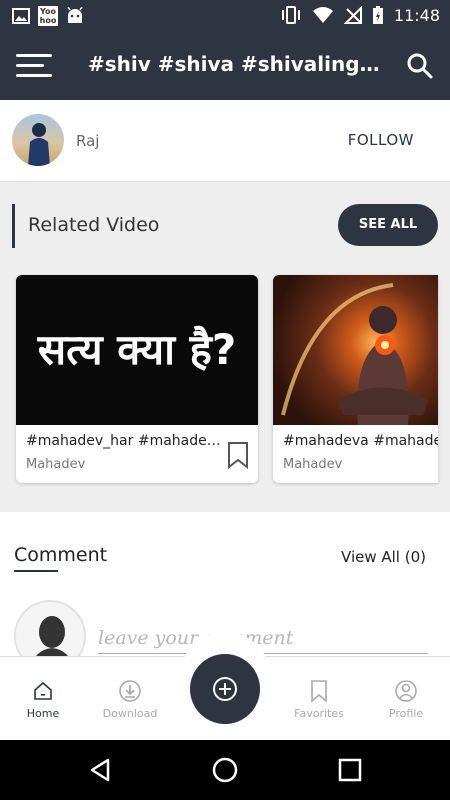 Image resolution: width=450 pixels, height=800 pixels. I want to click on nav-download: Download, so click(130, 699).